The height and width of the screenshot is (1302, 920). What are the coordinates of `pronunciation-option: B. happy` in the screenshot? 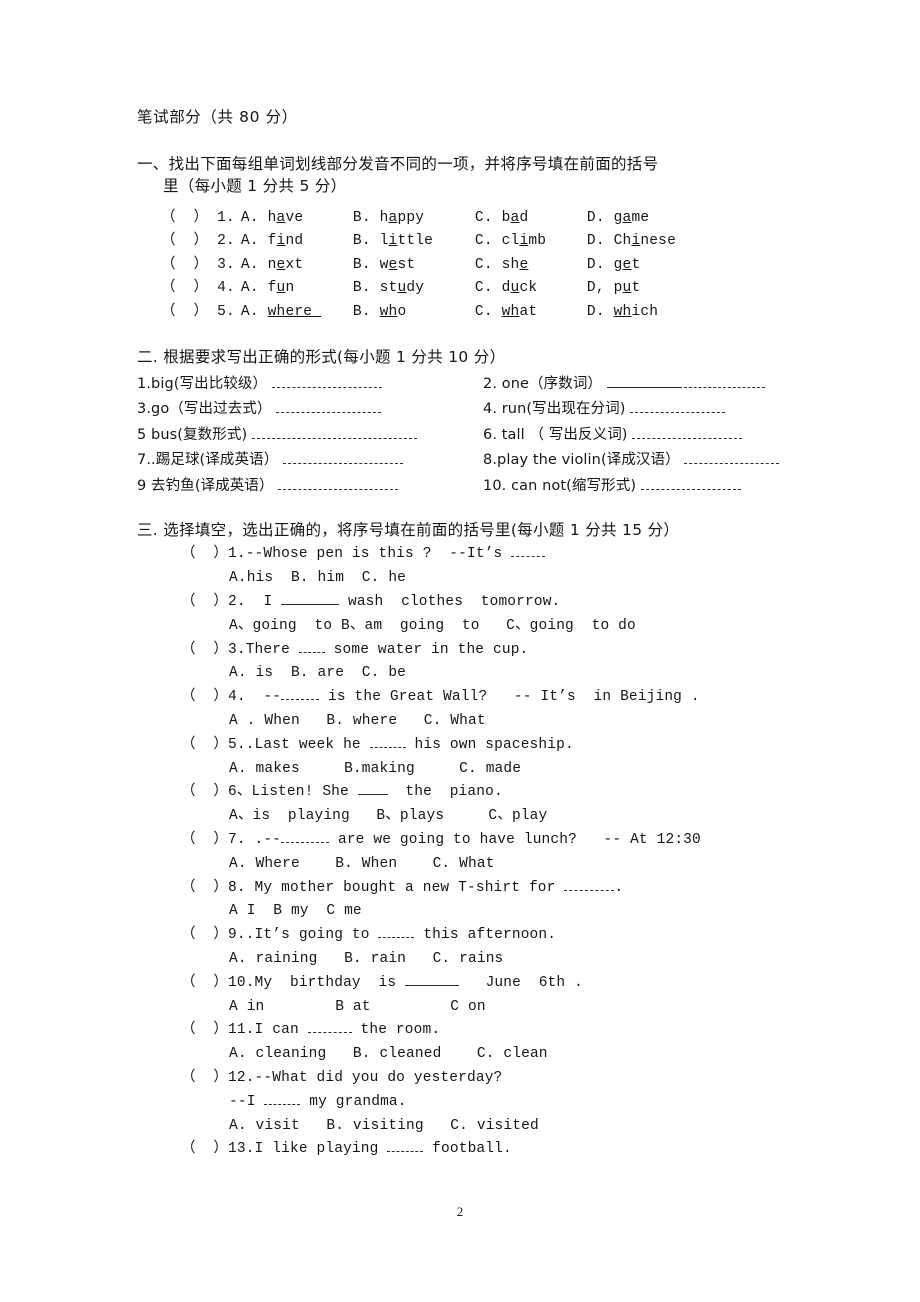 It's located at (414, 219).